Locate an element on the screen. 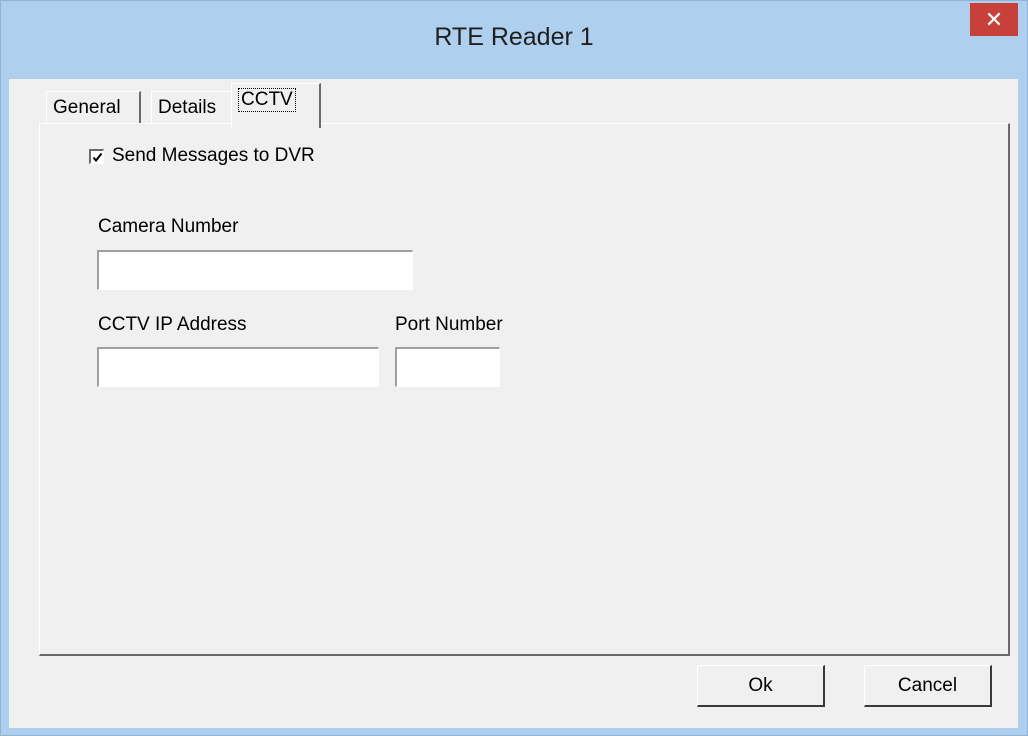 The width and height of the screenshot is (1028, 736). ok-button: Ok is located at coordinates (761, 686).